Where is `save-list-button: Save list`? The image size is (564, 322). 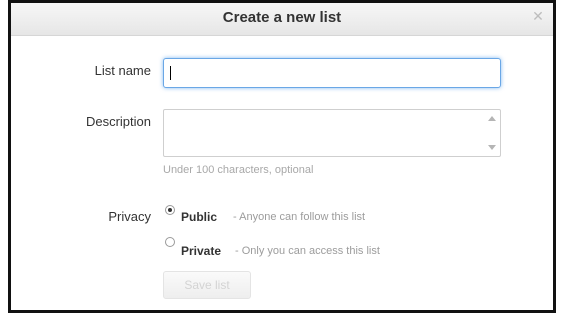
save-list-button: Save list is located at coordinates (207, 285).